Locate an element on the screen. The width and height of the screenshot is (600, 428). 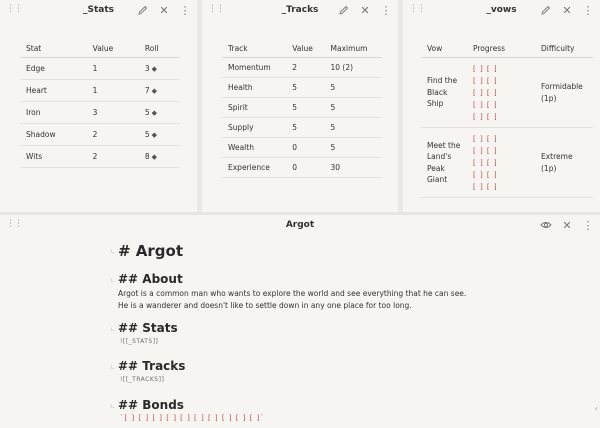
track-name: Supply is located at coordinates (254, 127).